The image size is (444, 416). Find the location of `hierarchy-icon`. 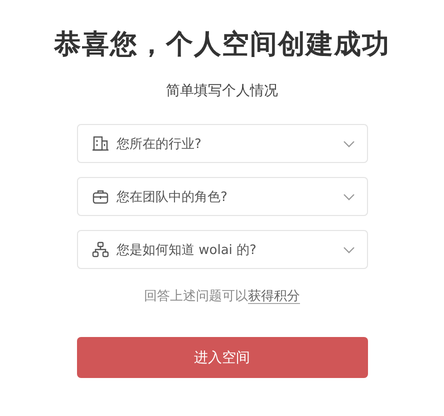

hierarchy-icon is located at coordinates (100, 249).